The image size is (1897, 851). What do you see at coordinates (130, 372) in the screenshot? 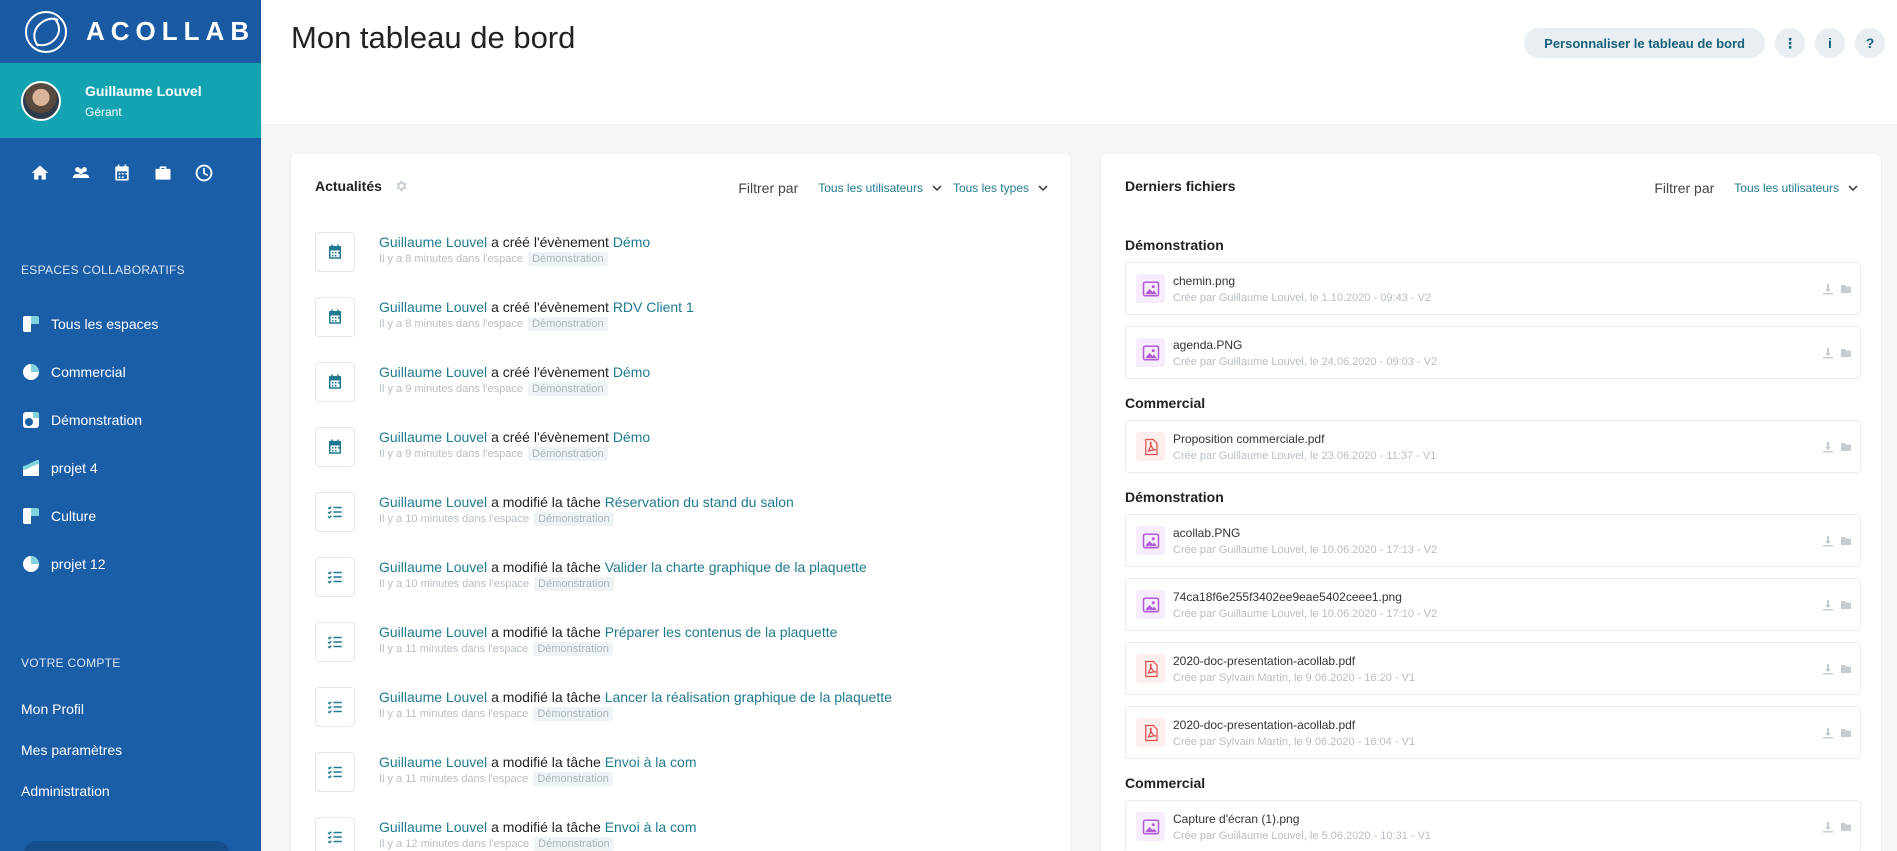
I see `sidebar-item-commercial: Commercial` at bounding box center [130, 372].